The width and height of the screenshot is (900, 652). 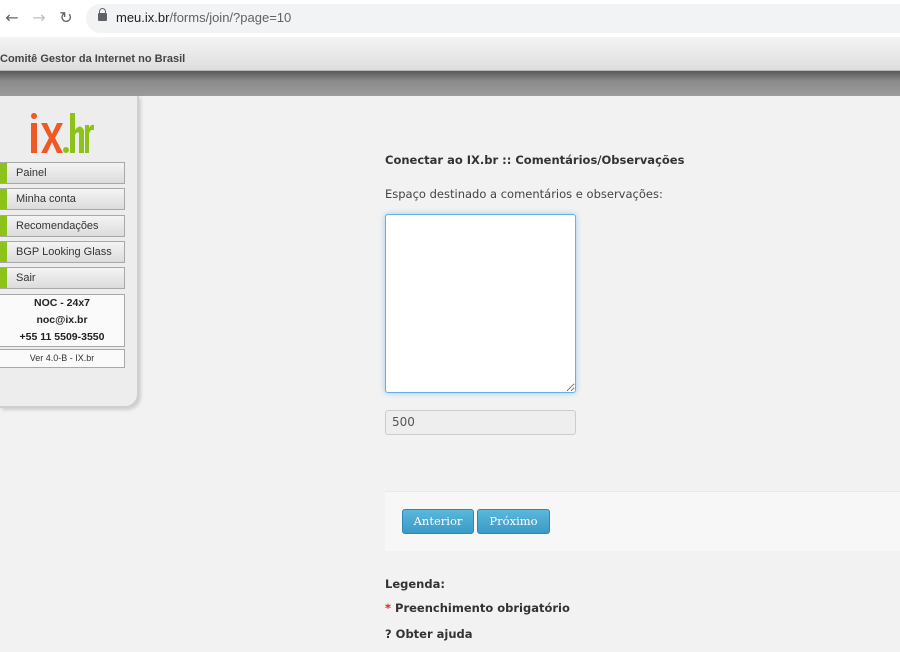 What do you see at coordinates (62, 173) in the screenshot?
I see `sidebar-item-painel: Painel` at bounding box center [62, 173].